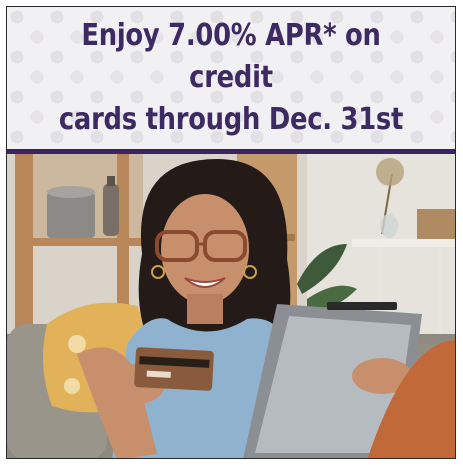 The width and height of the screenshot is (463, 466). I want to click on headline-line-1: Enjoy 7.00% APR* on credit, so click(231, 56).